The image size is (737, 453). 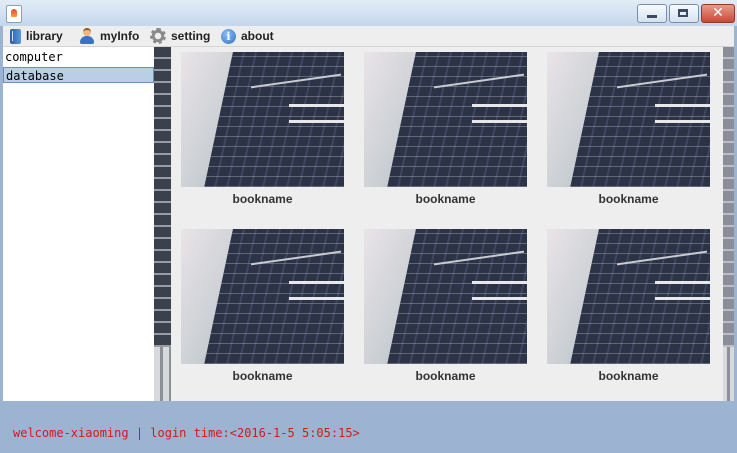 I want to click on menu-myinfo: myInfo, so click(x=109, y=36).